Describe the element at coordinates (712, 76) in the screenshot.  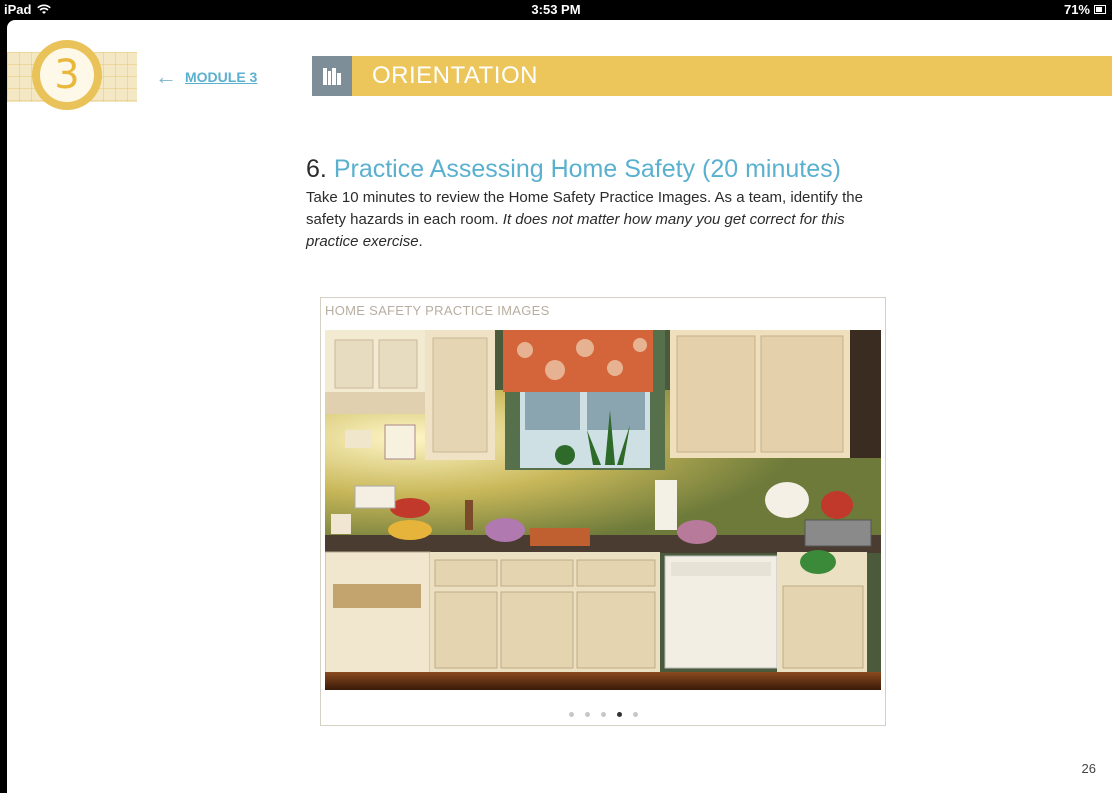
I see `section-banner: ORIENTATION` at that location.